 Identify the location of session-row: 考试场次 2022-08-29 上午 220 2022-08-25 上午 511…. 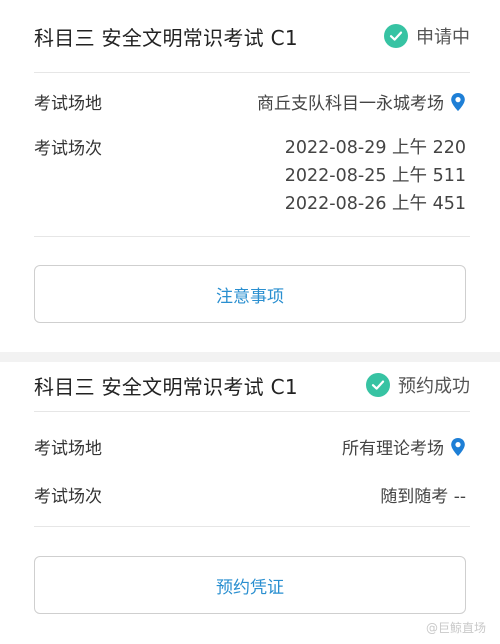
(250, 176).